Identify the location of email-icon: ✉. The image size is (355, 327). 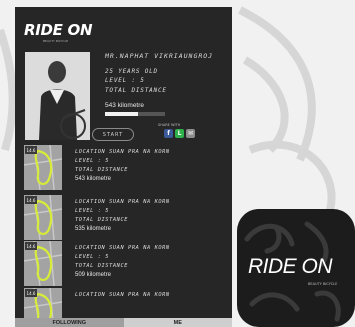
(190, 133).